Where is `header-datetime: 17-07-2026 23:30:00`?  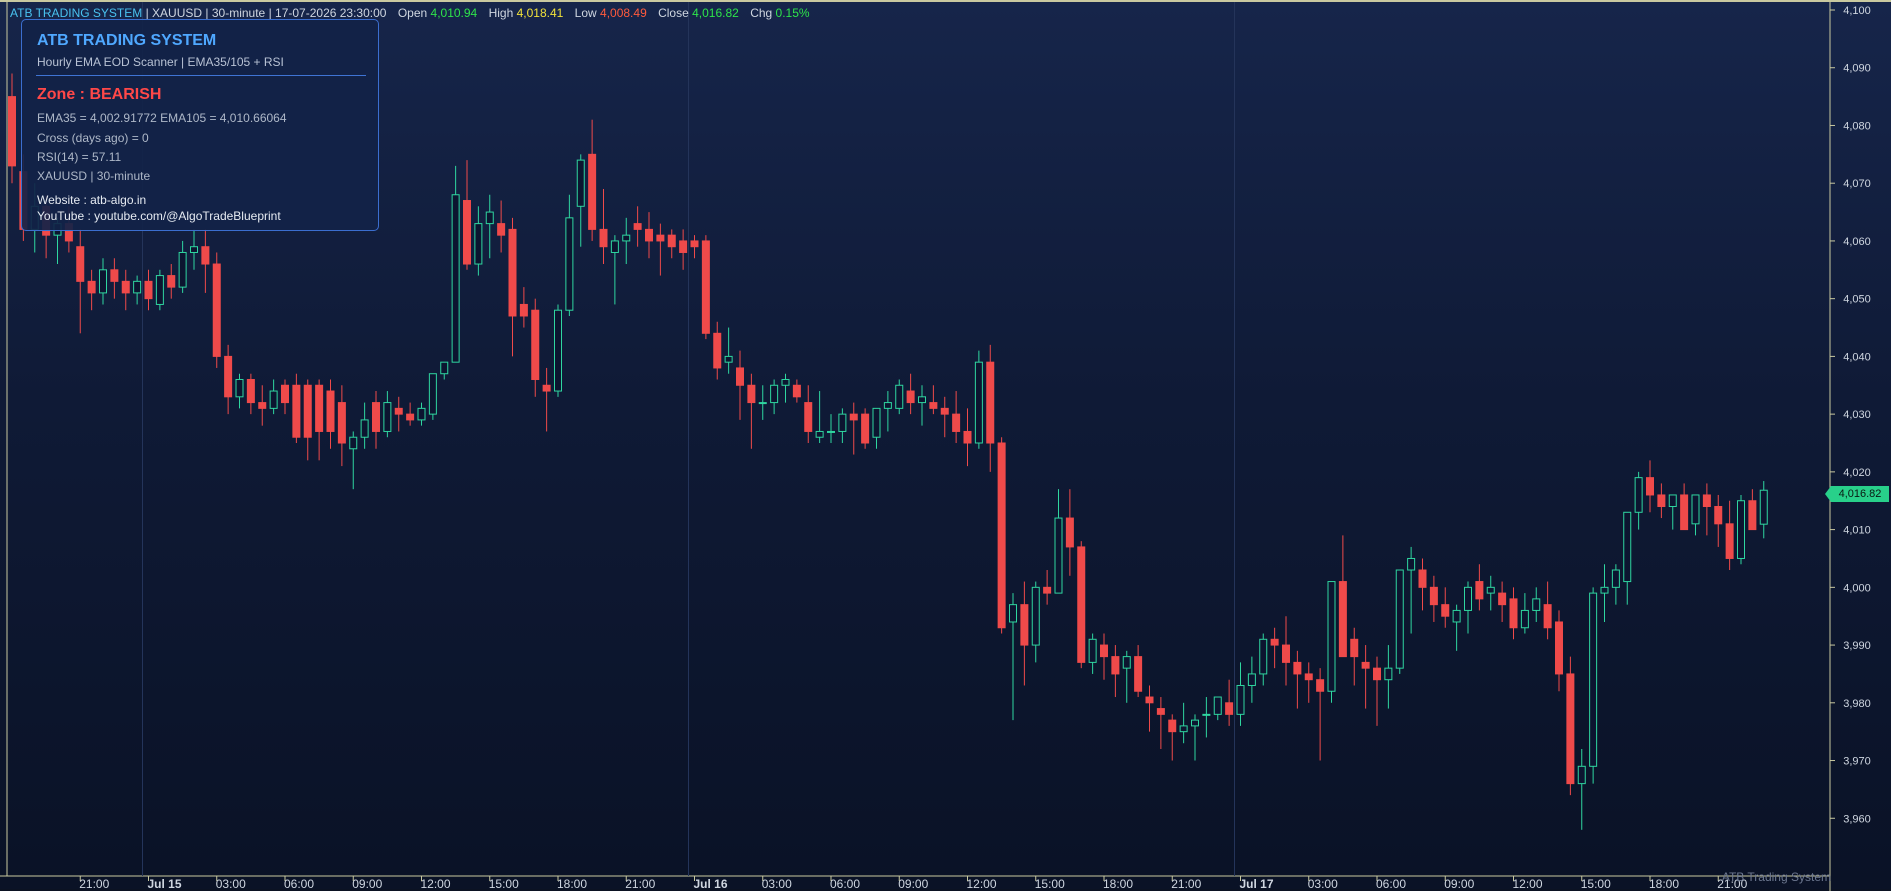 header-datetime: 17-07-2026 23:30:00 is located at coordinates (331, 13).